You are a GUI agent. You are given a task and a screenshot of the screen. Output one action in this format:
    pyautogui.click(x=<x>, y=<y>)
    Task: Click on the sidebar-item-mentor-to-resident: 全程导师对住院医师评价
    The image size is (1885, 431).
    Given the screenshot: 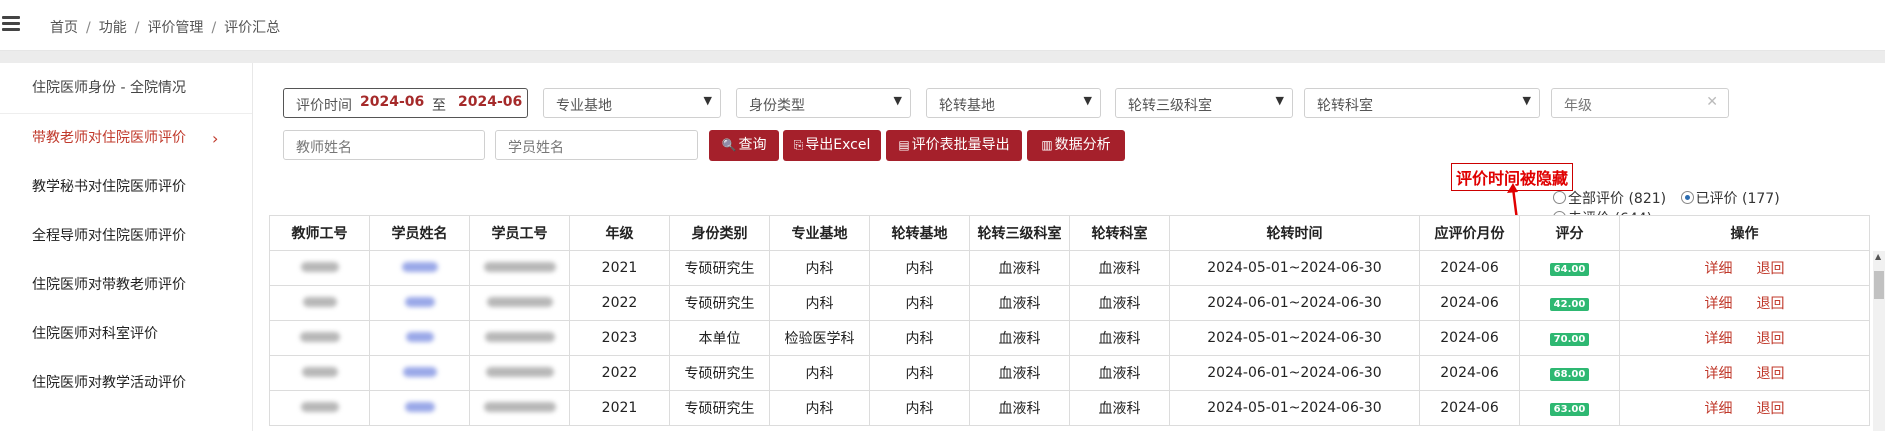 What is the action you would take?
    pyautogui.click(x=126, y=236)
    